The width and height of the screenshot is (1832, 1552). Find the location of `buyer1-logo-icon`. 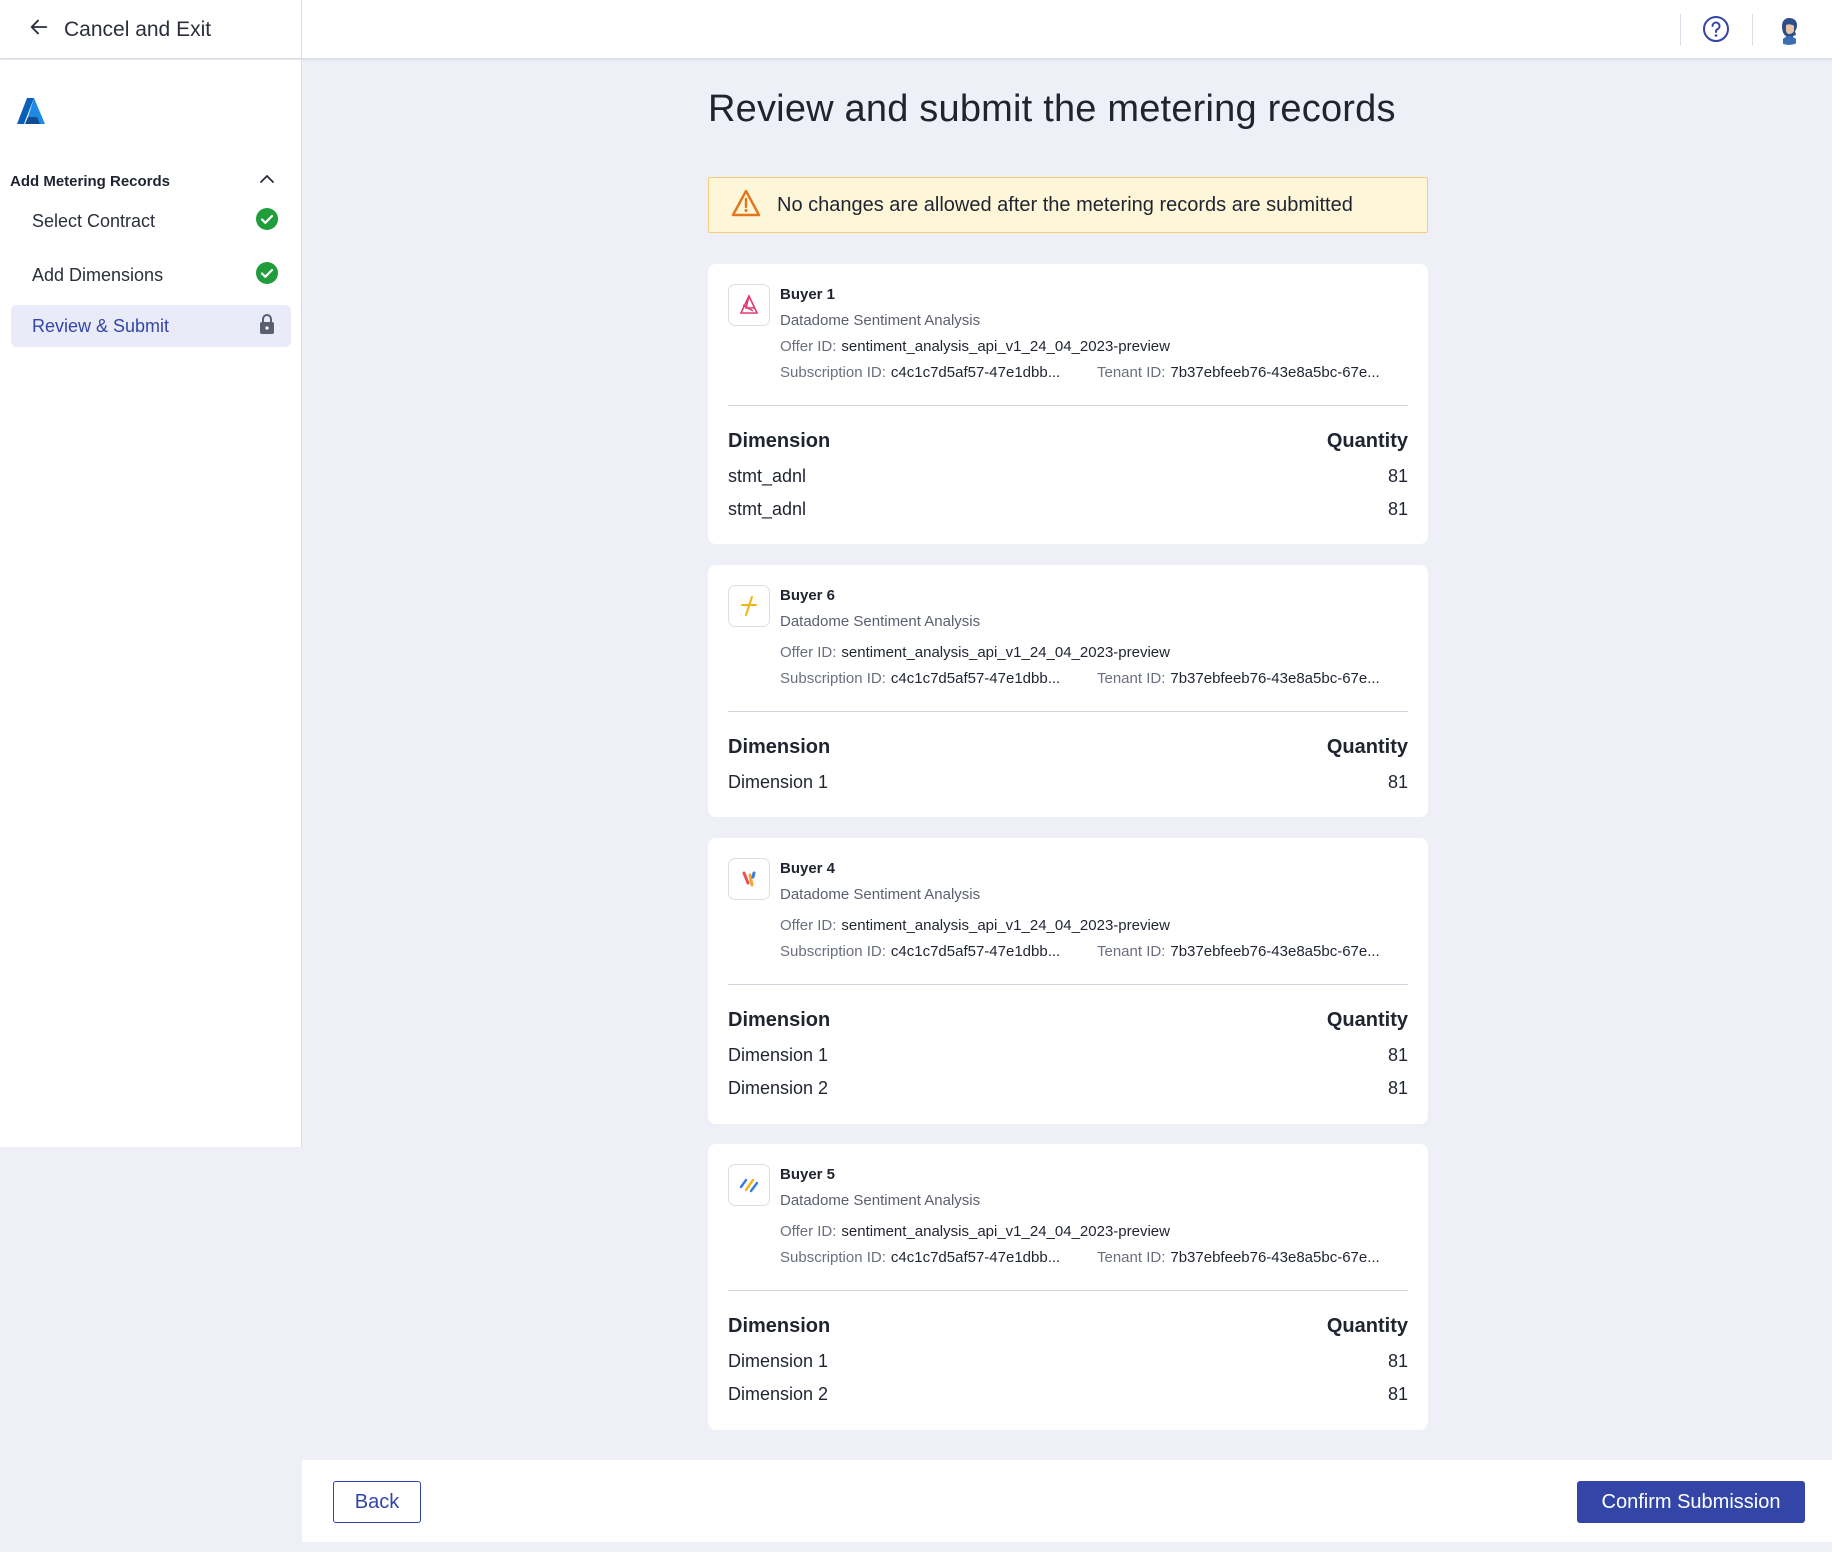

buyer1-logo-icon is located at coordinates (749, 305).